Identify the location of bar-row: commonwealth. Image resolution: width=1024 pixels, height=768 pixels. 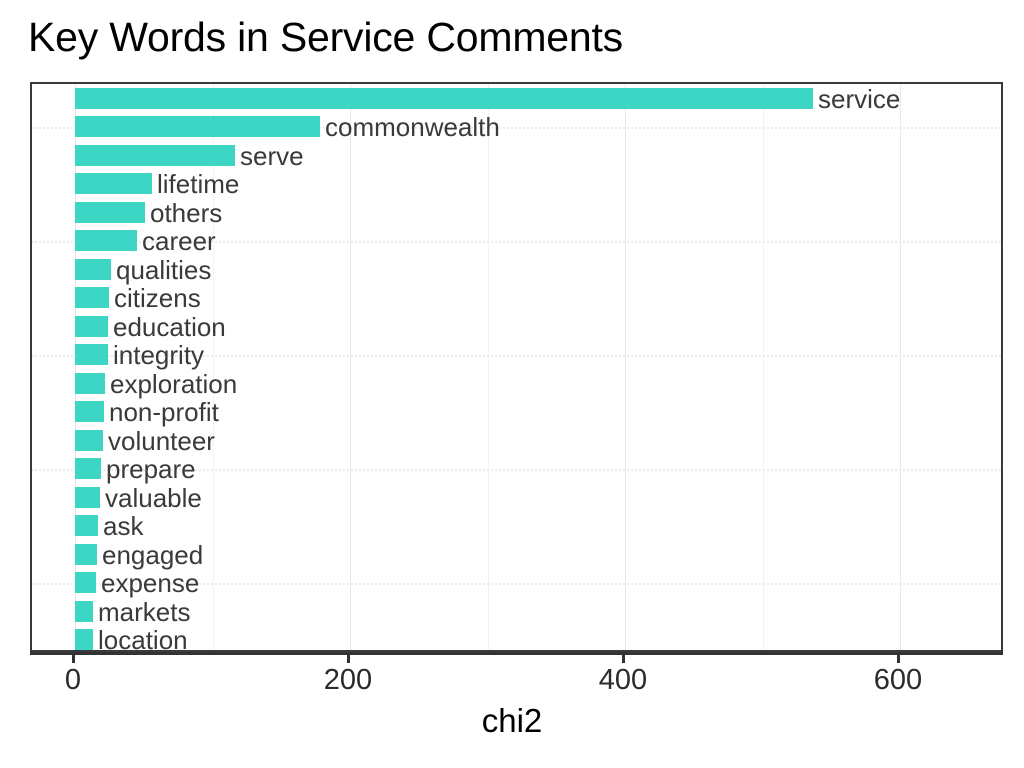
(516, 126).